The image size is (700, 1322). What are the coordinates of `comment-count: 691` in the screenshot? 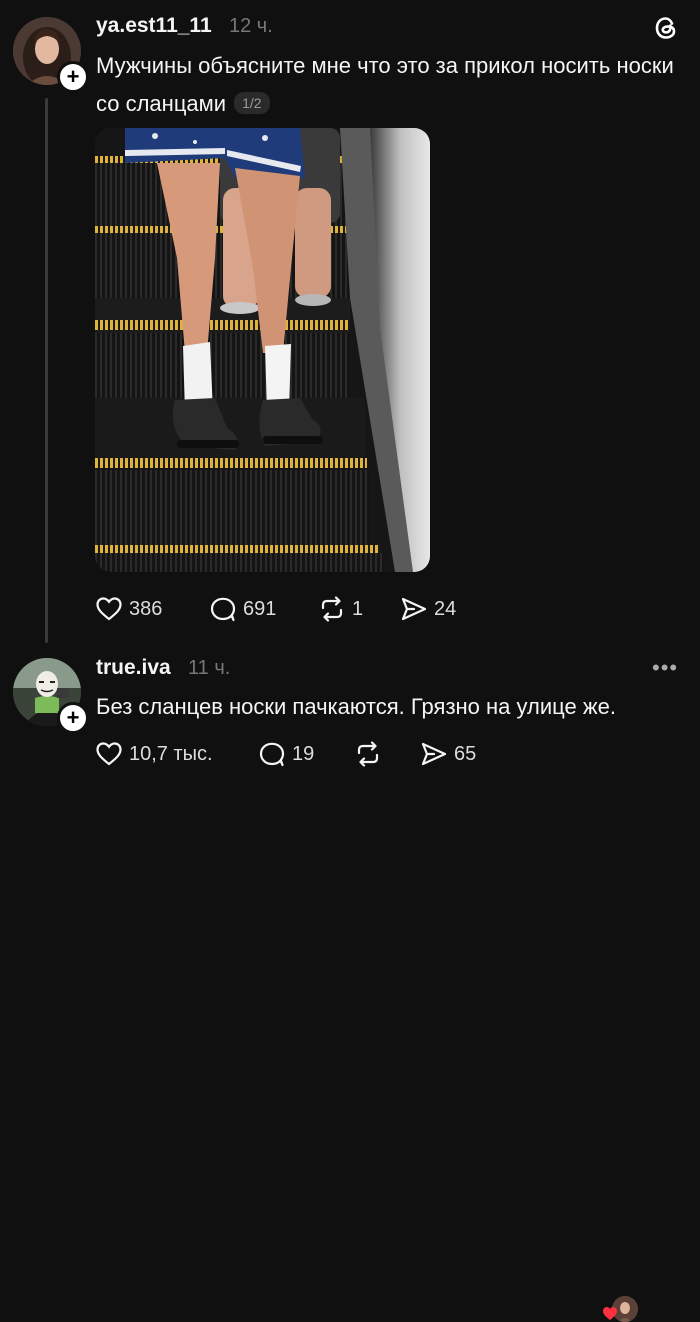 It's located at (260, 608).